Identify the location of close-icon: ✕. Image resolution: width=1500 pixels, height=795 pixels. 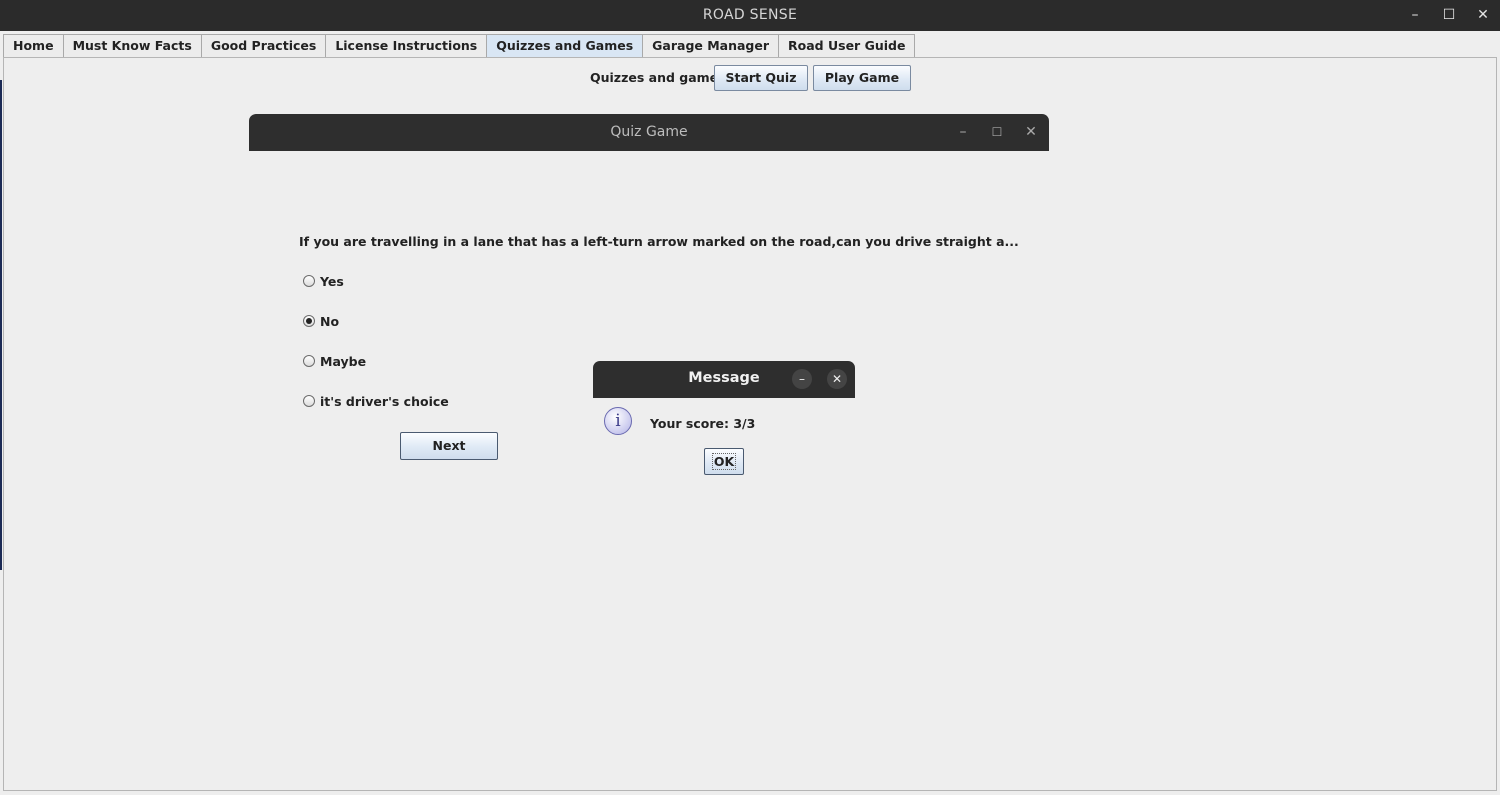
(1483, 15).